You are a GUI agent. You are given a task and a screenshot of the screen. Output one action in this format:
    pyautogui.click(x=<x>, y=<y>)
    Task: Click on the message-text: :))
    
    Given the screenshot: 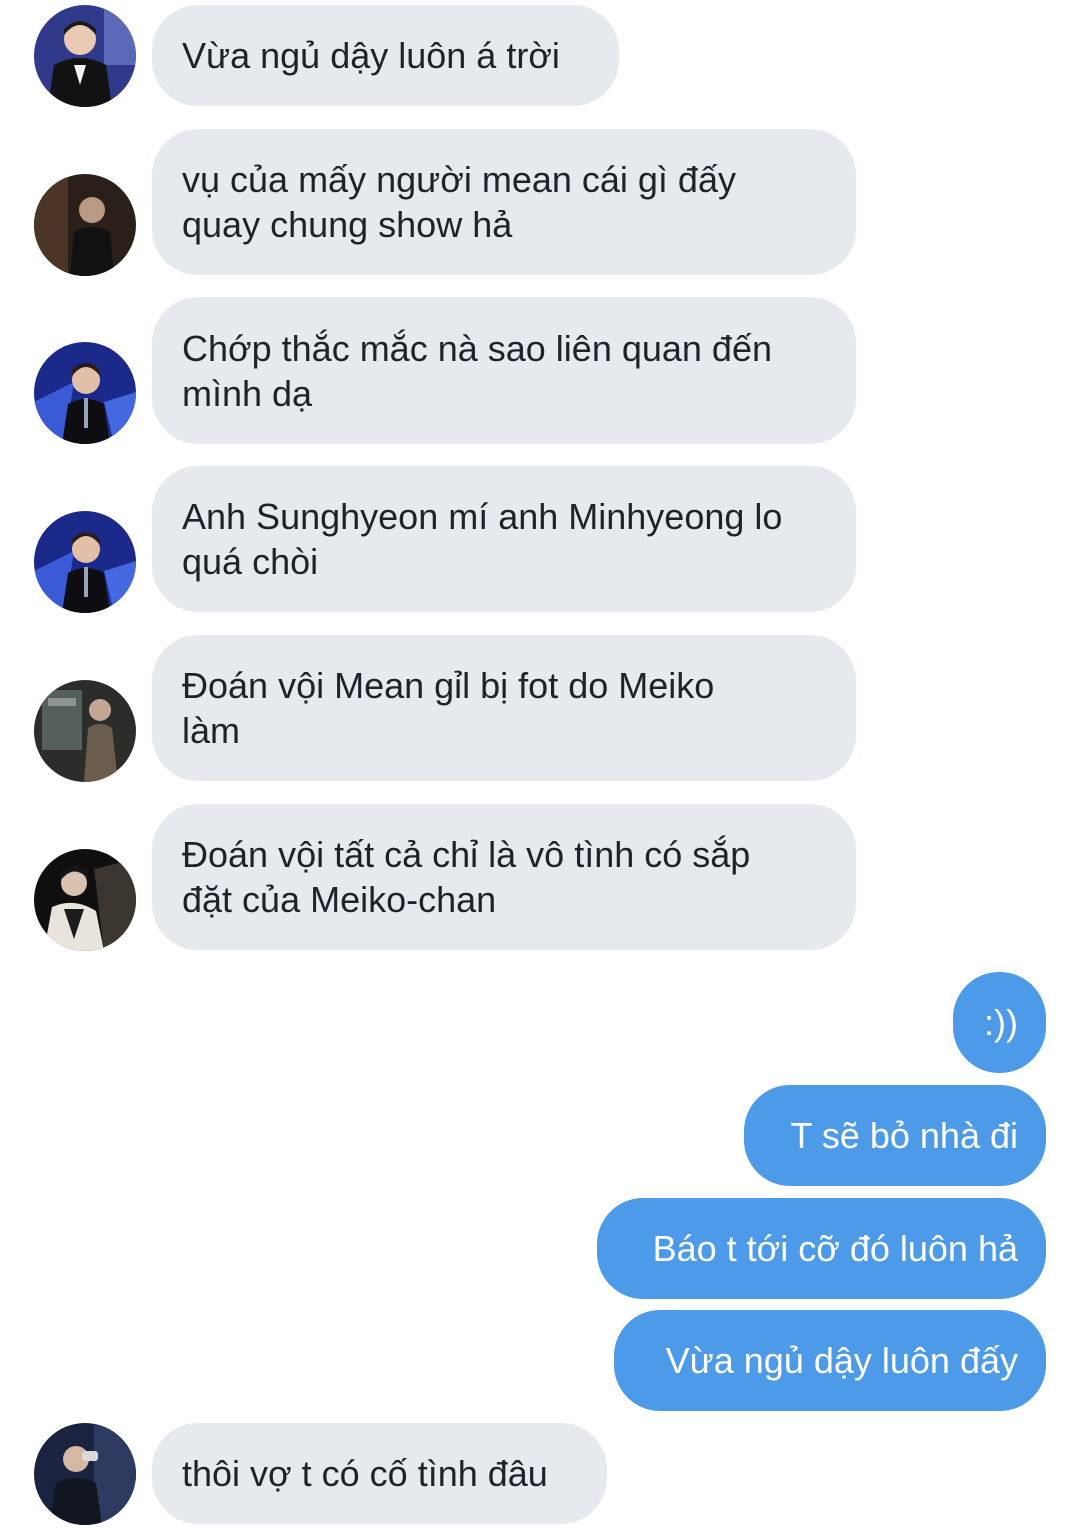 What is the action you would take?
    pyautogui.click(x=1001, y=1022)
    